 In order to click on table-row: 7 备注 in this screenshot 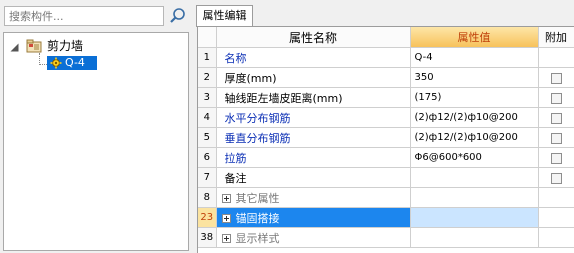, I will do `click(386, 177)`.